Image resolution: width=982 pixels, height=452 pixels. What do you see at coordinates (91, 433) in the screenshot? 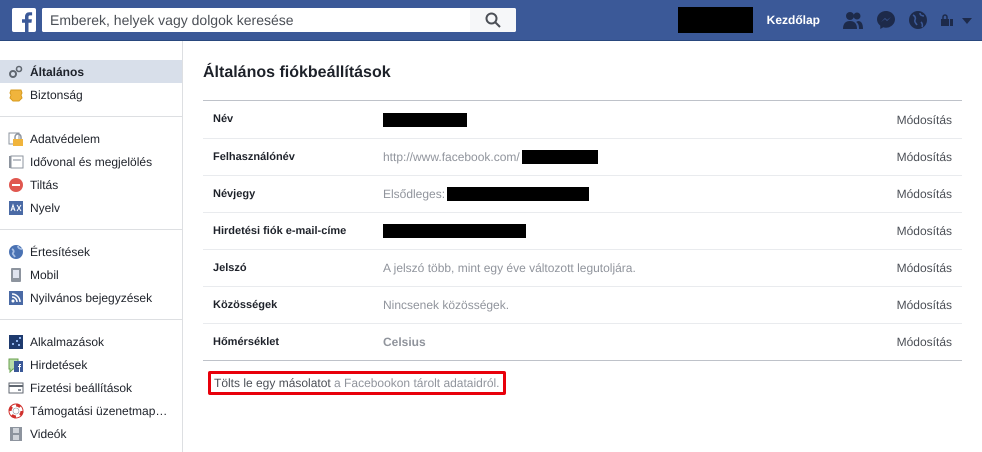
I see `sidebar-item: Videók` at bounding box center [91, 433].